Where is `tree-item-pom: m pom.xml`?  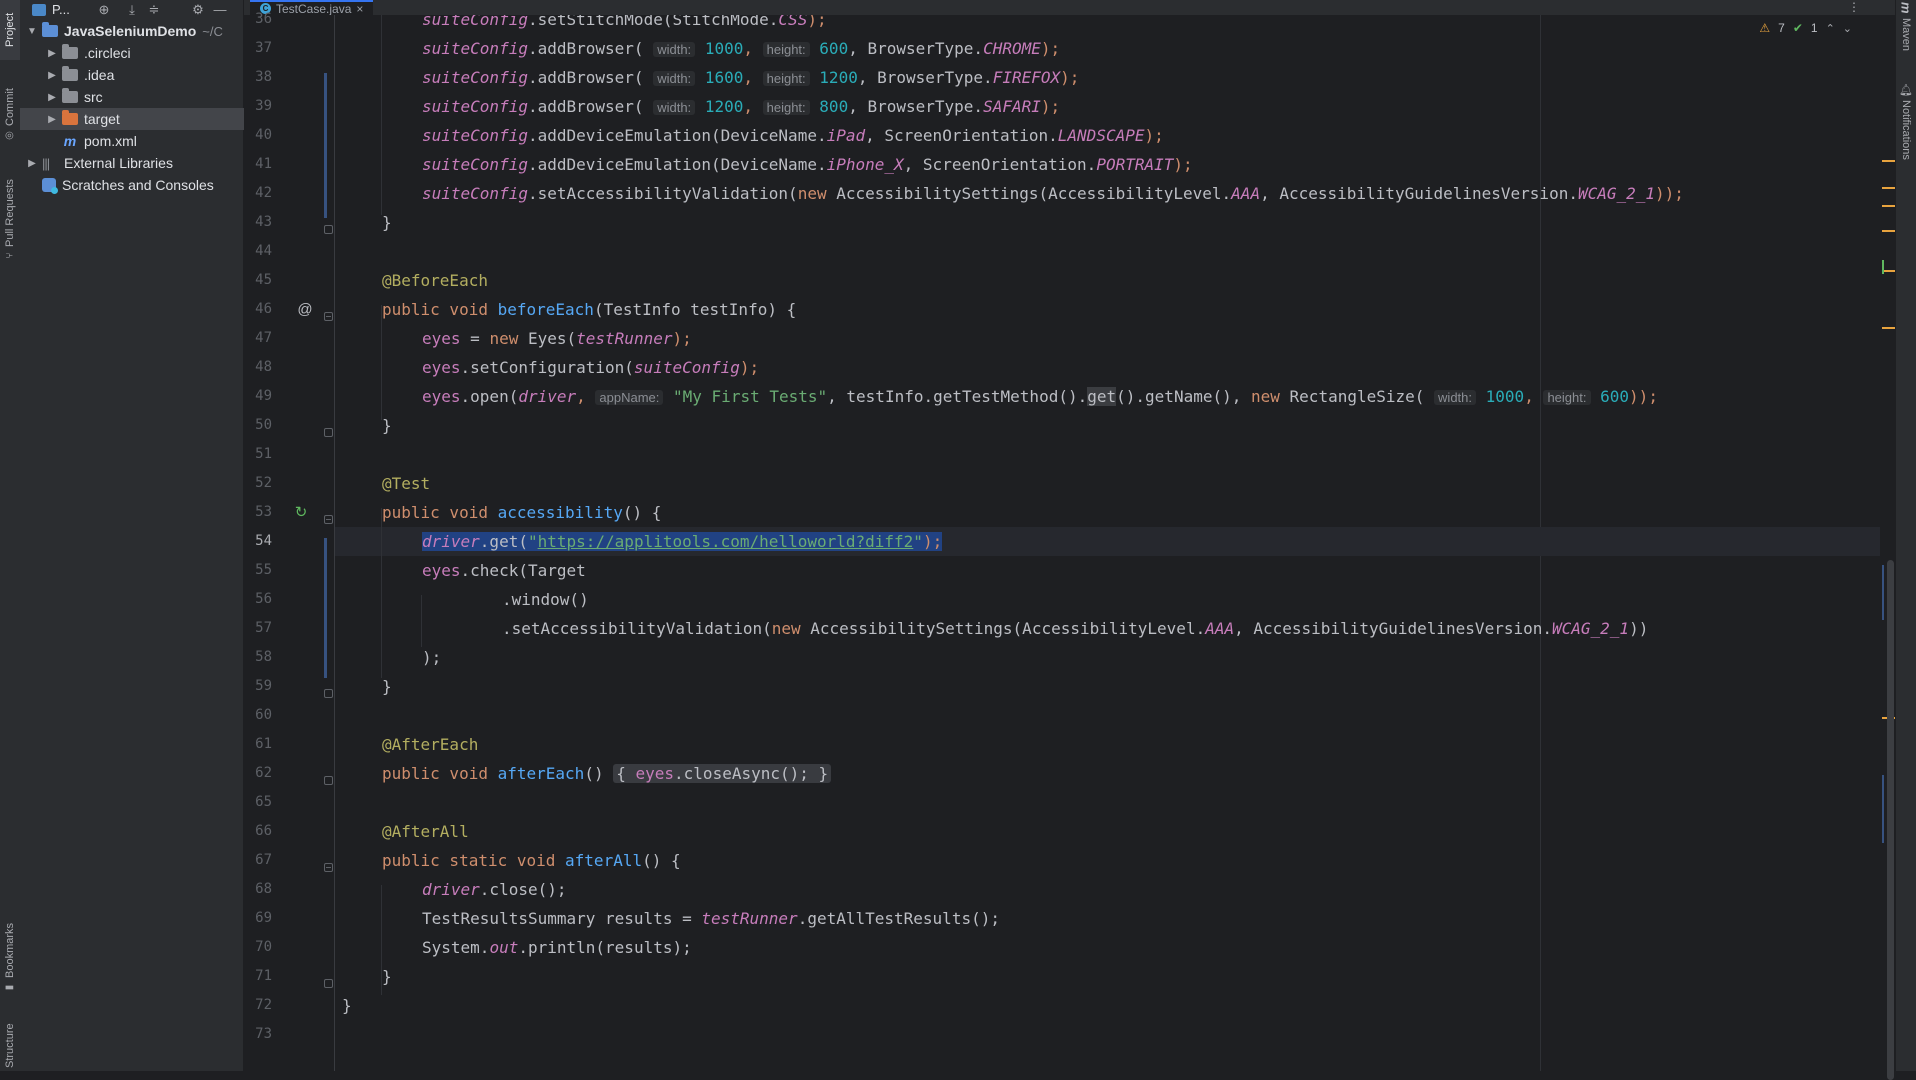 tree-item-pom: m pom.xml is located at coordinates (150, 141).